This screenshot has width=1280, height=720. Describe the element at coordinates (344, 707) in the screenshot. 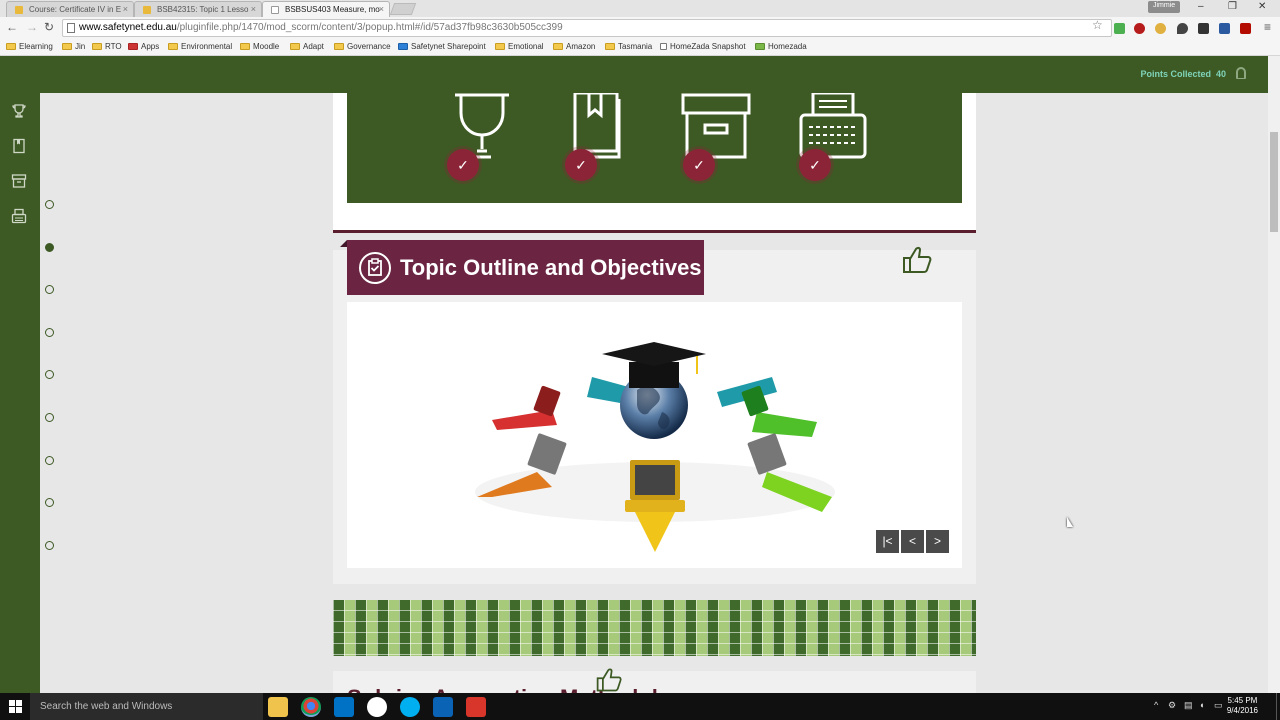

I see `outlook-icon` at that location.